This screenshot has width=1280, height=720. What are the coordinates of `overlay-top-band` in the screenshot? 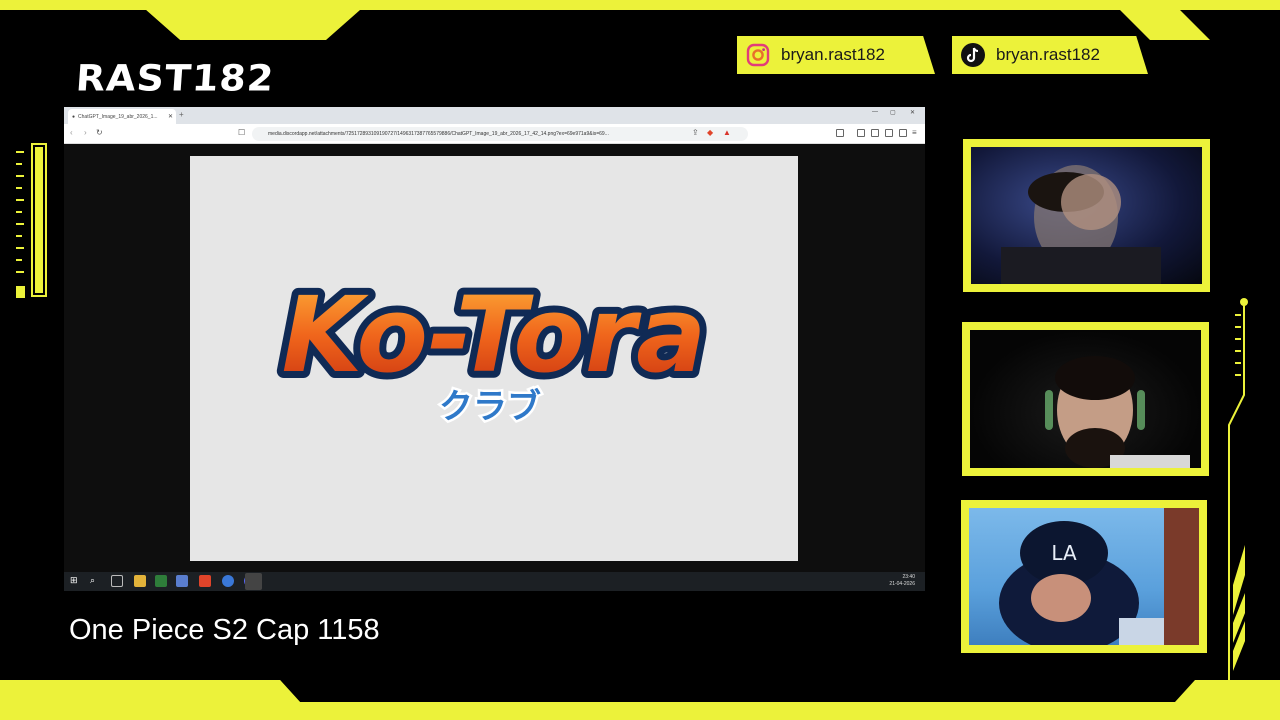 It's located at (640, 20).